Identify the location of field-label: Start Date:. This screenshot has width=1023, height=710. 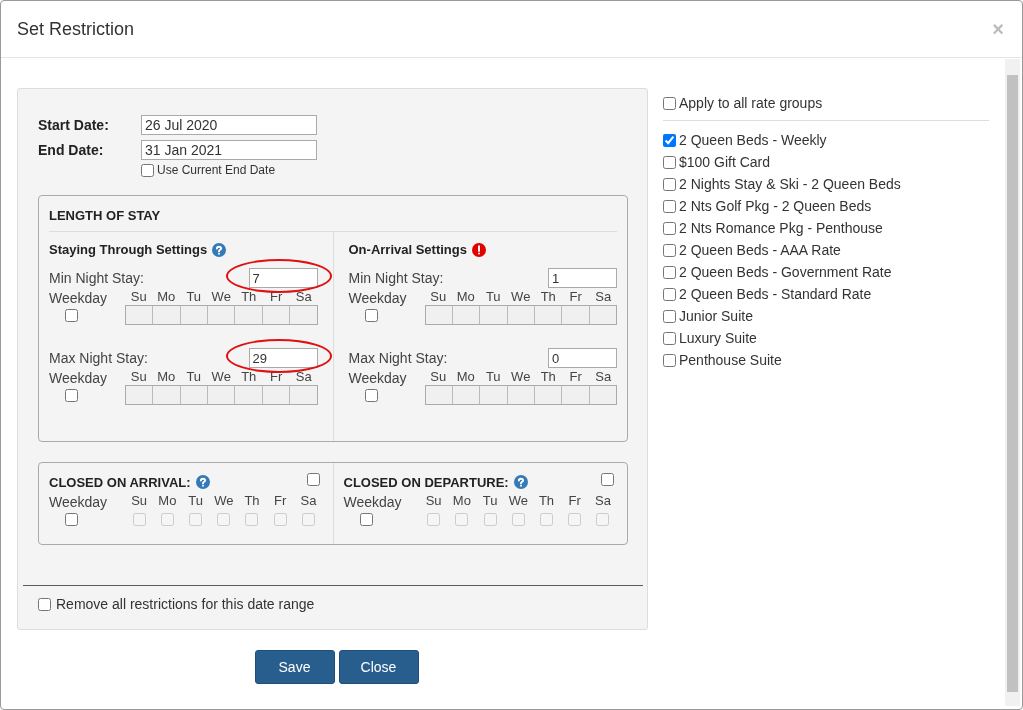
(74, 125).